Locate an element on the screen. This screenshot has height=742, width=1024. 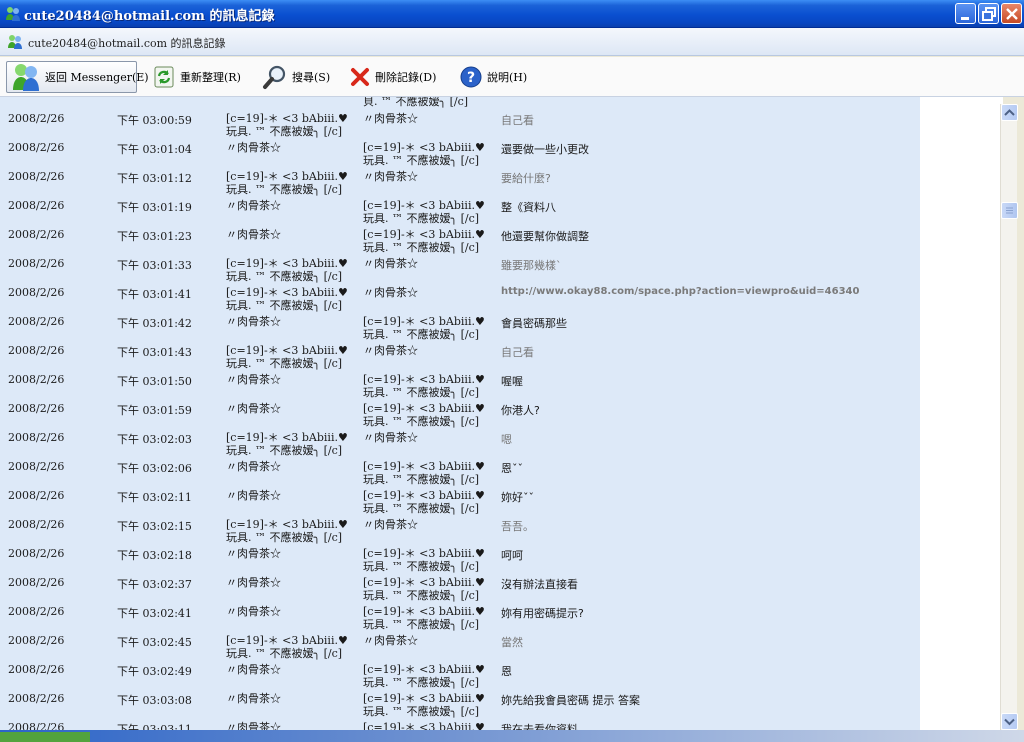
message-text: 雖要那幾樣` is located at coordinates (531, 265).